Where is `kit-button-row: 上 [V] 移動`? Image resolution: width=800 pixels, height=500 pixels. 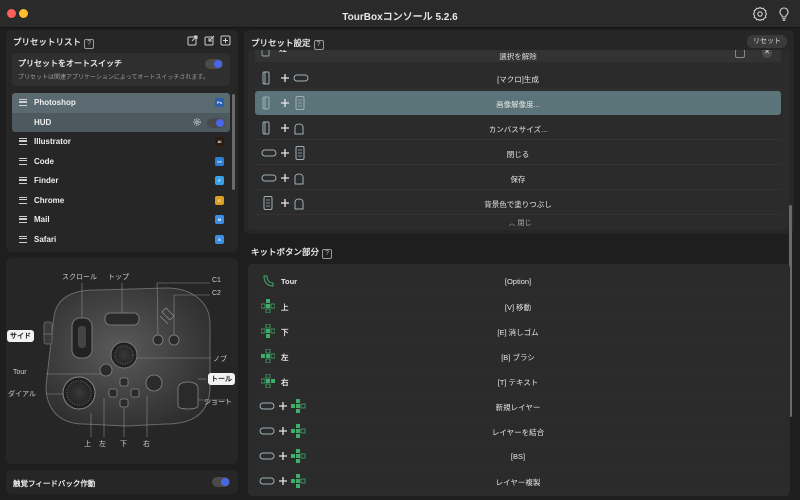
kit-button-row: 上 [V] 移動 is located at coordinates (518, 306).